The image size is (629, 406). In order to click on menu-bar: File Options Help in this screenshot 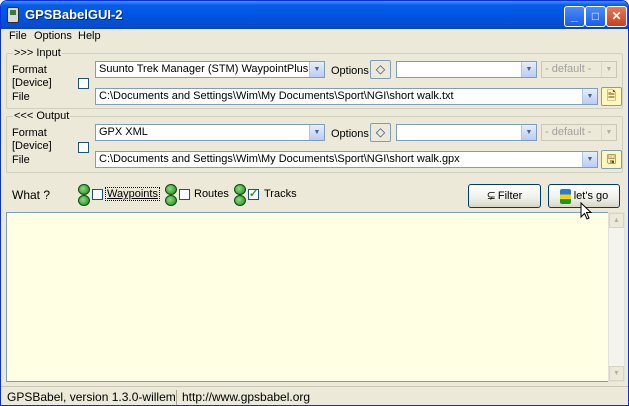, I will do `click(314, 37)`.